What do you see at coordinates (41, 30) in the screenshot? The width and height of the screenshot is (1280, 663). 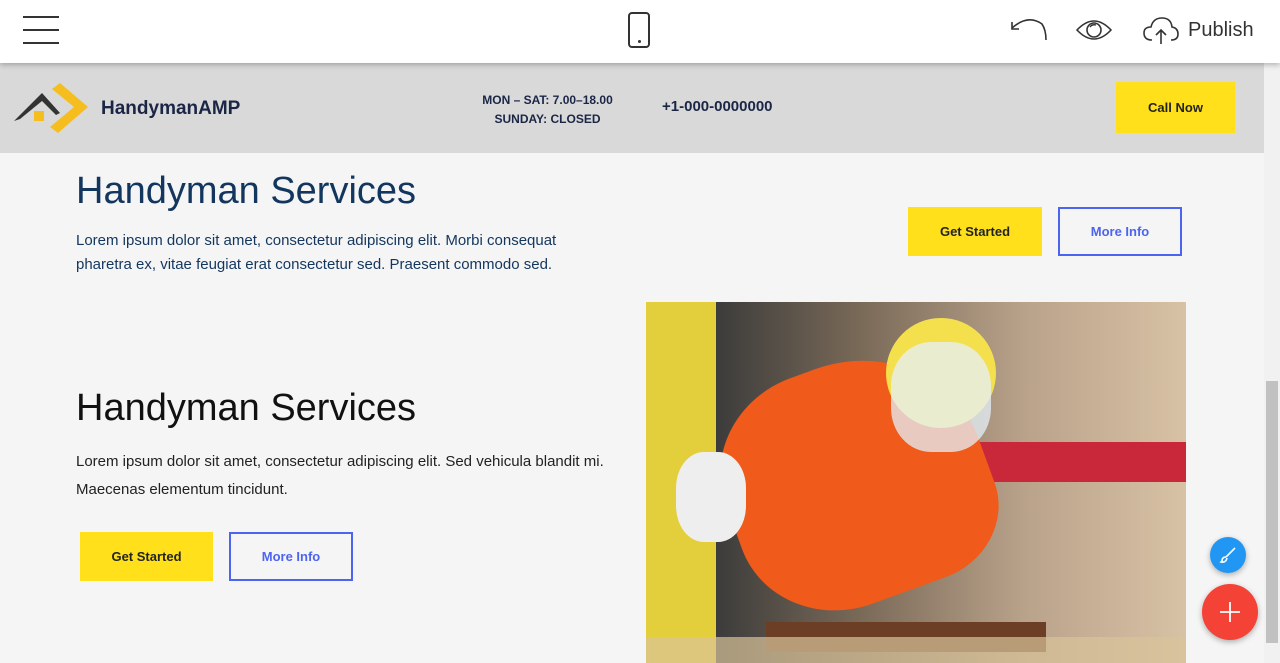 I see `menu-icon` at bounding box center [41, 30].